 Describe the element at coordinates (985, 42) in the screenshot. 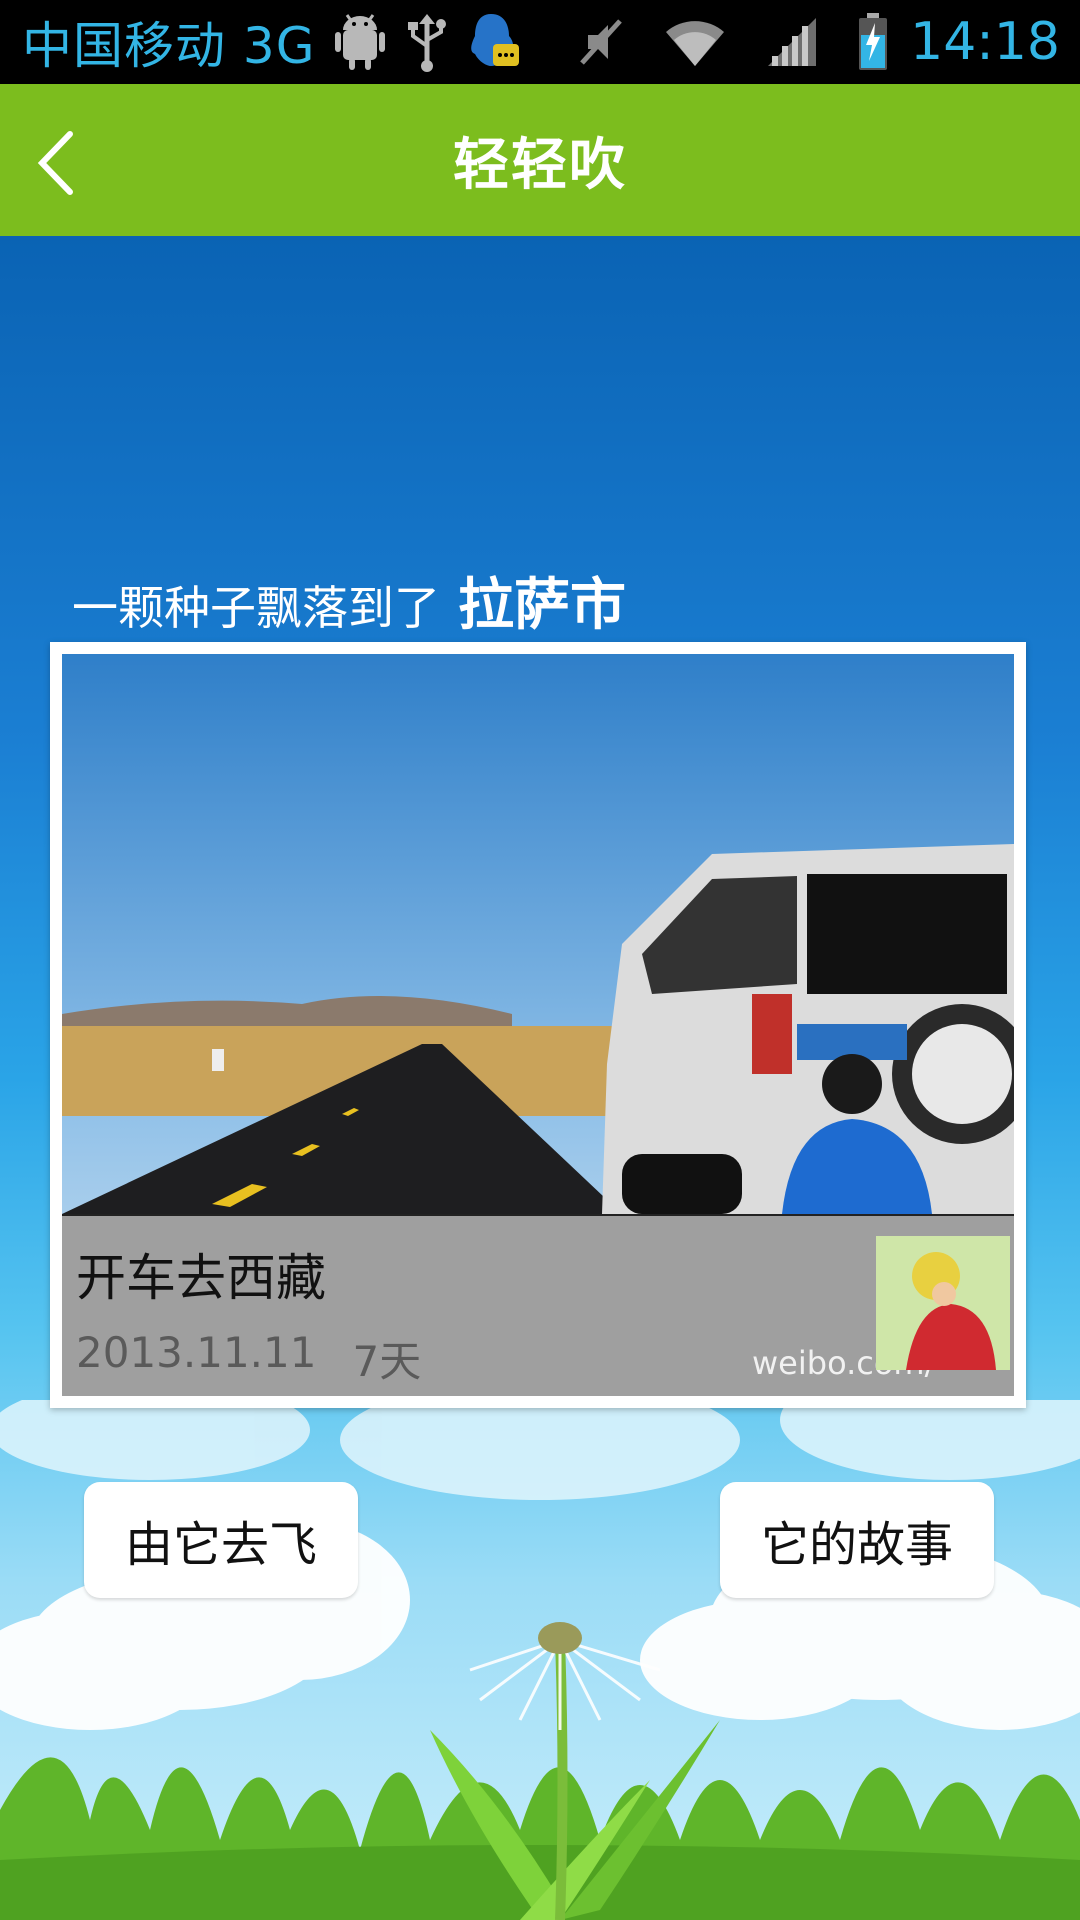

I see `clock: 14:18` at that location.